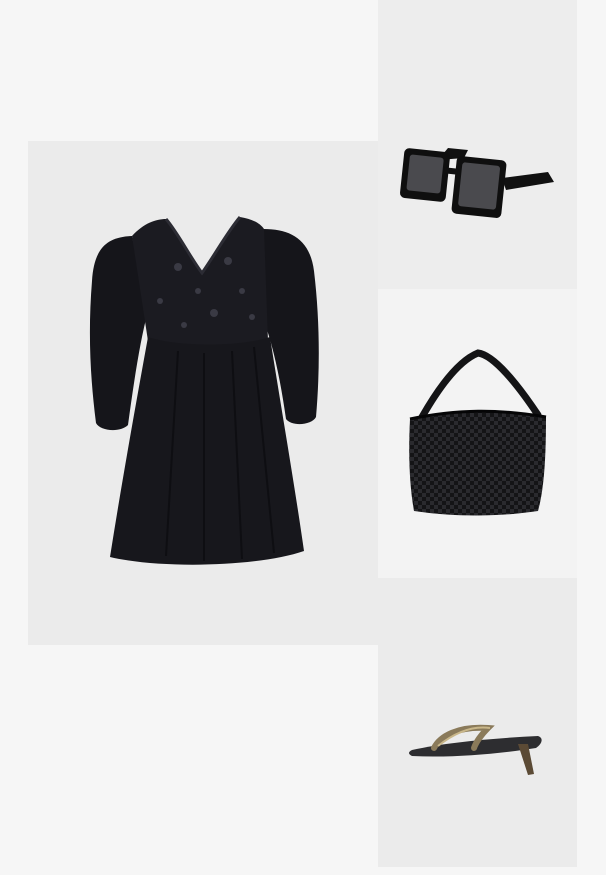 Image resolution: width=606 pixels, height=875 pixels. I want to click on product-tile-bag, so click(477, 433).